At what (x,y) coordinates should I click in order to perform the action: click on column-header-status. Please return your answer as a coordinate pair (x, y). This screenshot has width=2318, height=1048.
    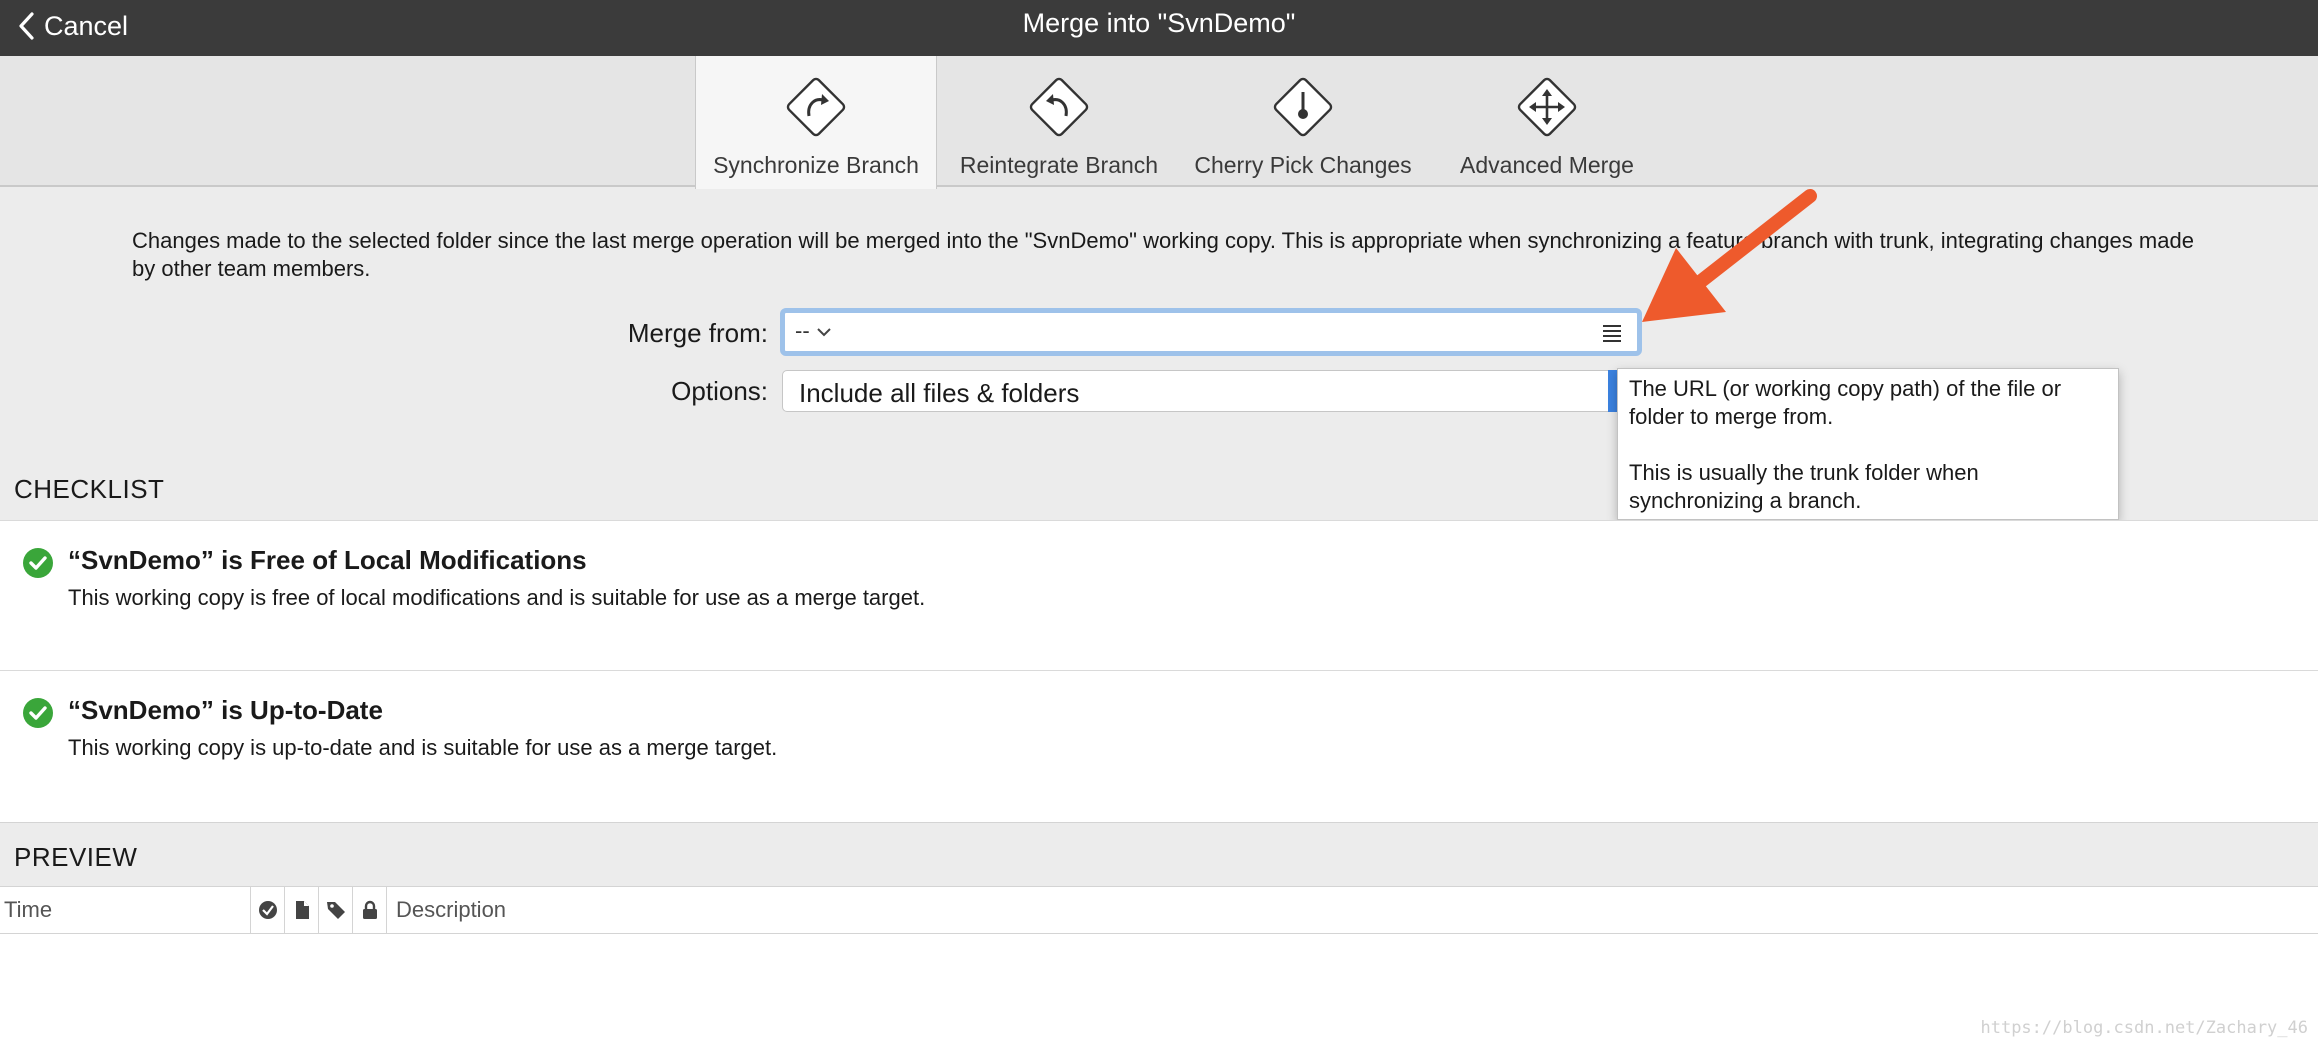
    Looking at the image, I should click on (267, 910).